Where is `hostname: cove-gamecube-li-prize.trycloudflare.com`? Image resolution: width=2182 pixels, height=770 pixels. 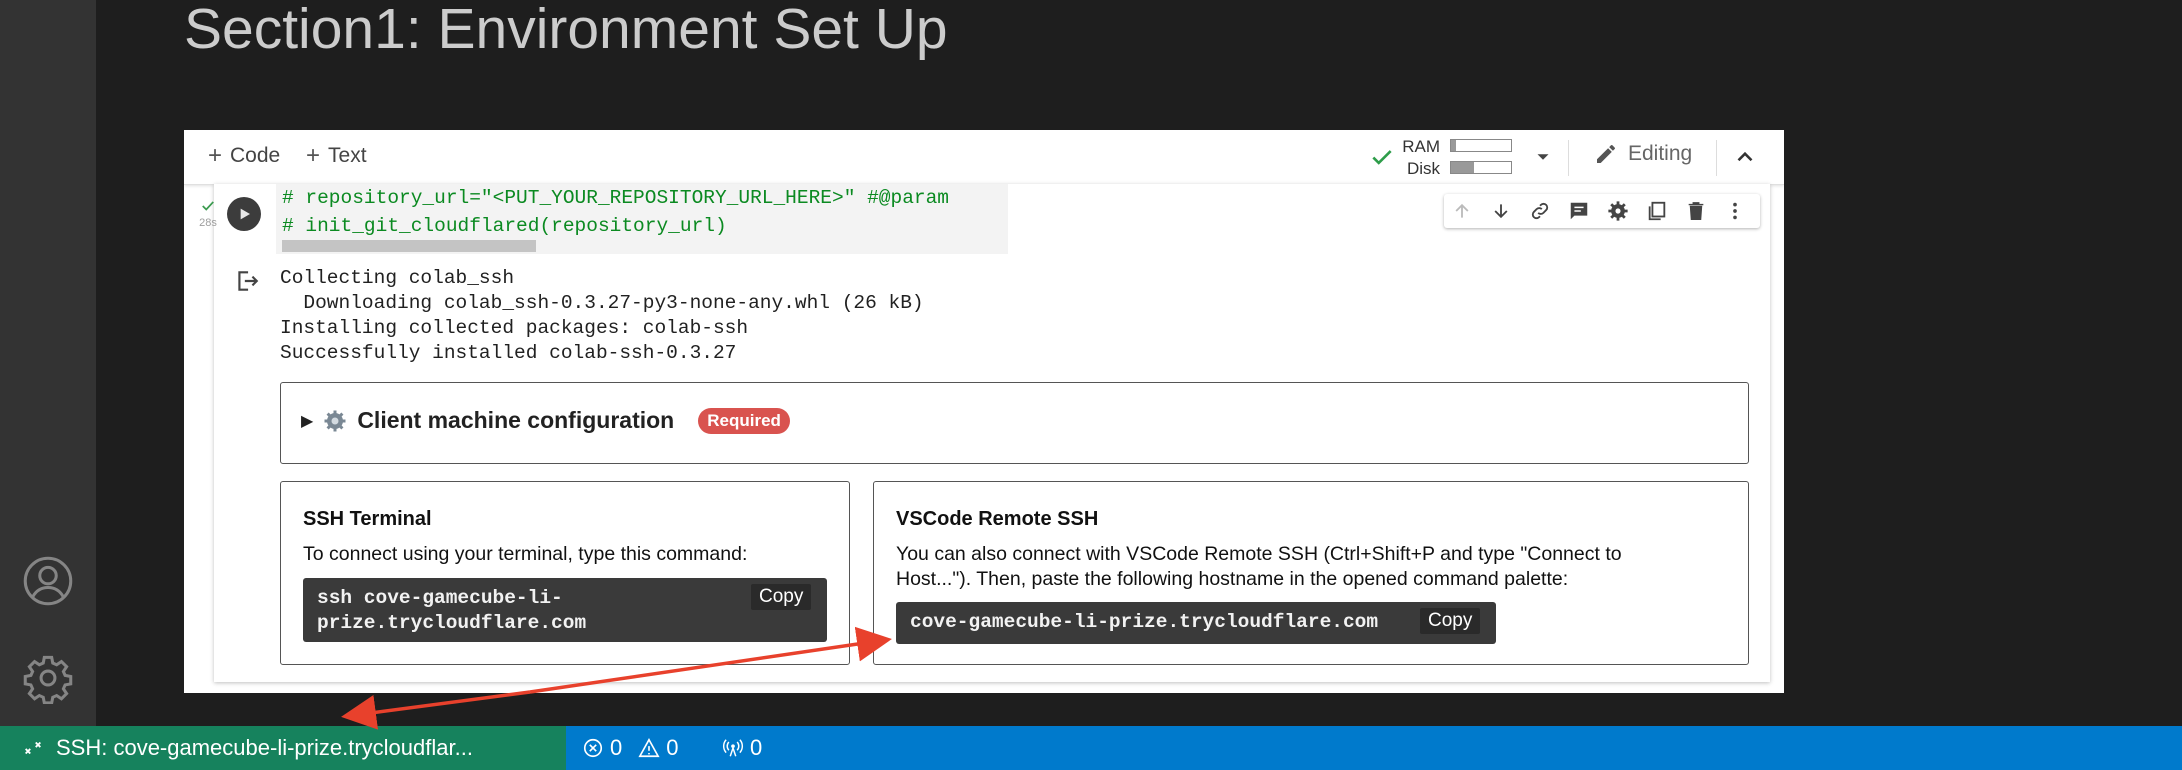 hostname: cove-gamecube-li-prize.trycloudflare.com is located at coordinates (1144, 622).